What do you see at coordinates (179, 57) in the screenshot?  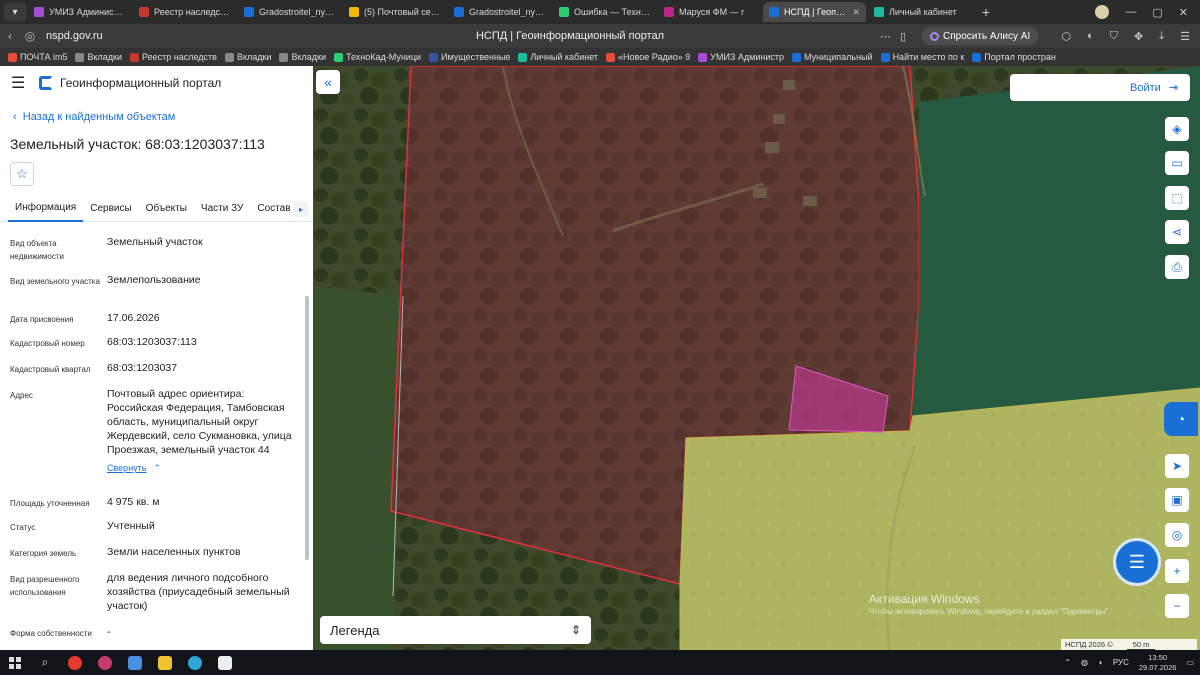 I see `bookmark-label: Реестр наследств` at bounding box center [179, 57].